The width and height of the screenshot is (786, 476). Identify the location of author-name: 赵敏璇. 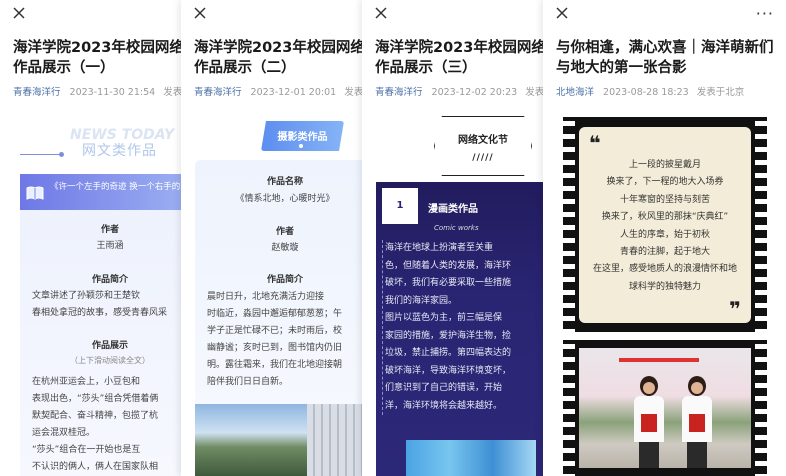
(285, 248).